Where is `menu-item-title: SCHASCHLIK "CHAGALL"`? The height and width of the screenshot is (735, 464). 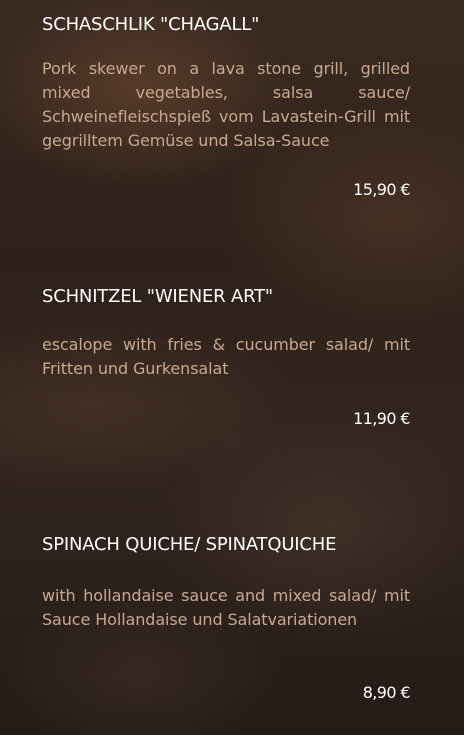 menu-item-title: SCHASCHLIK "CHAGALL" is located at coordinates (151, 24).